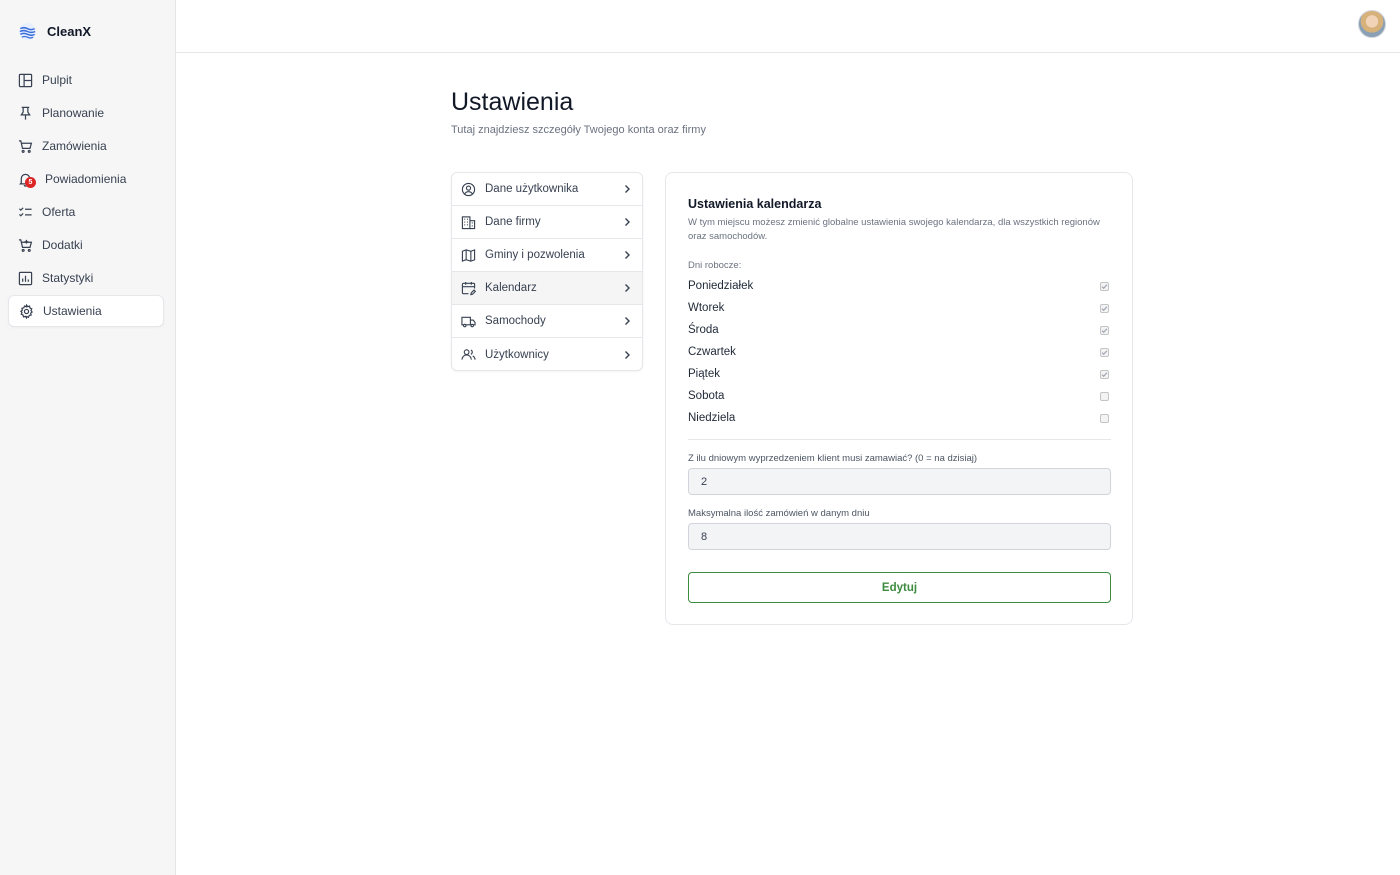 The height and width of the screenshot is (875, 1400). What do you see at coordinates (715, 265) in the screenshot?
I see `working-days-label: Dni robocze:` at bounding box center [715, 265].